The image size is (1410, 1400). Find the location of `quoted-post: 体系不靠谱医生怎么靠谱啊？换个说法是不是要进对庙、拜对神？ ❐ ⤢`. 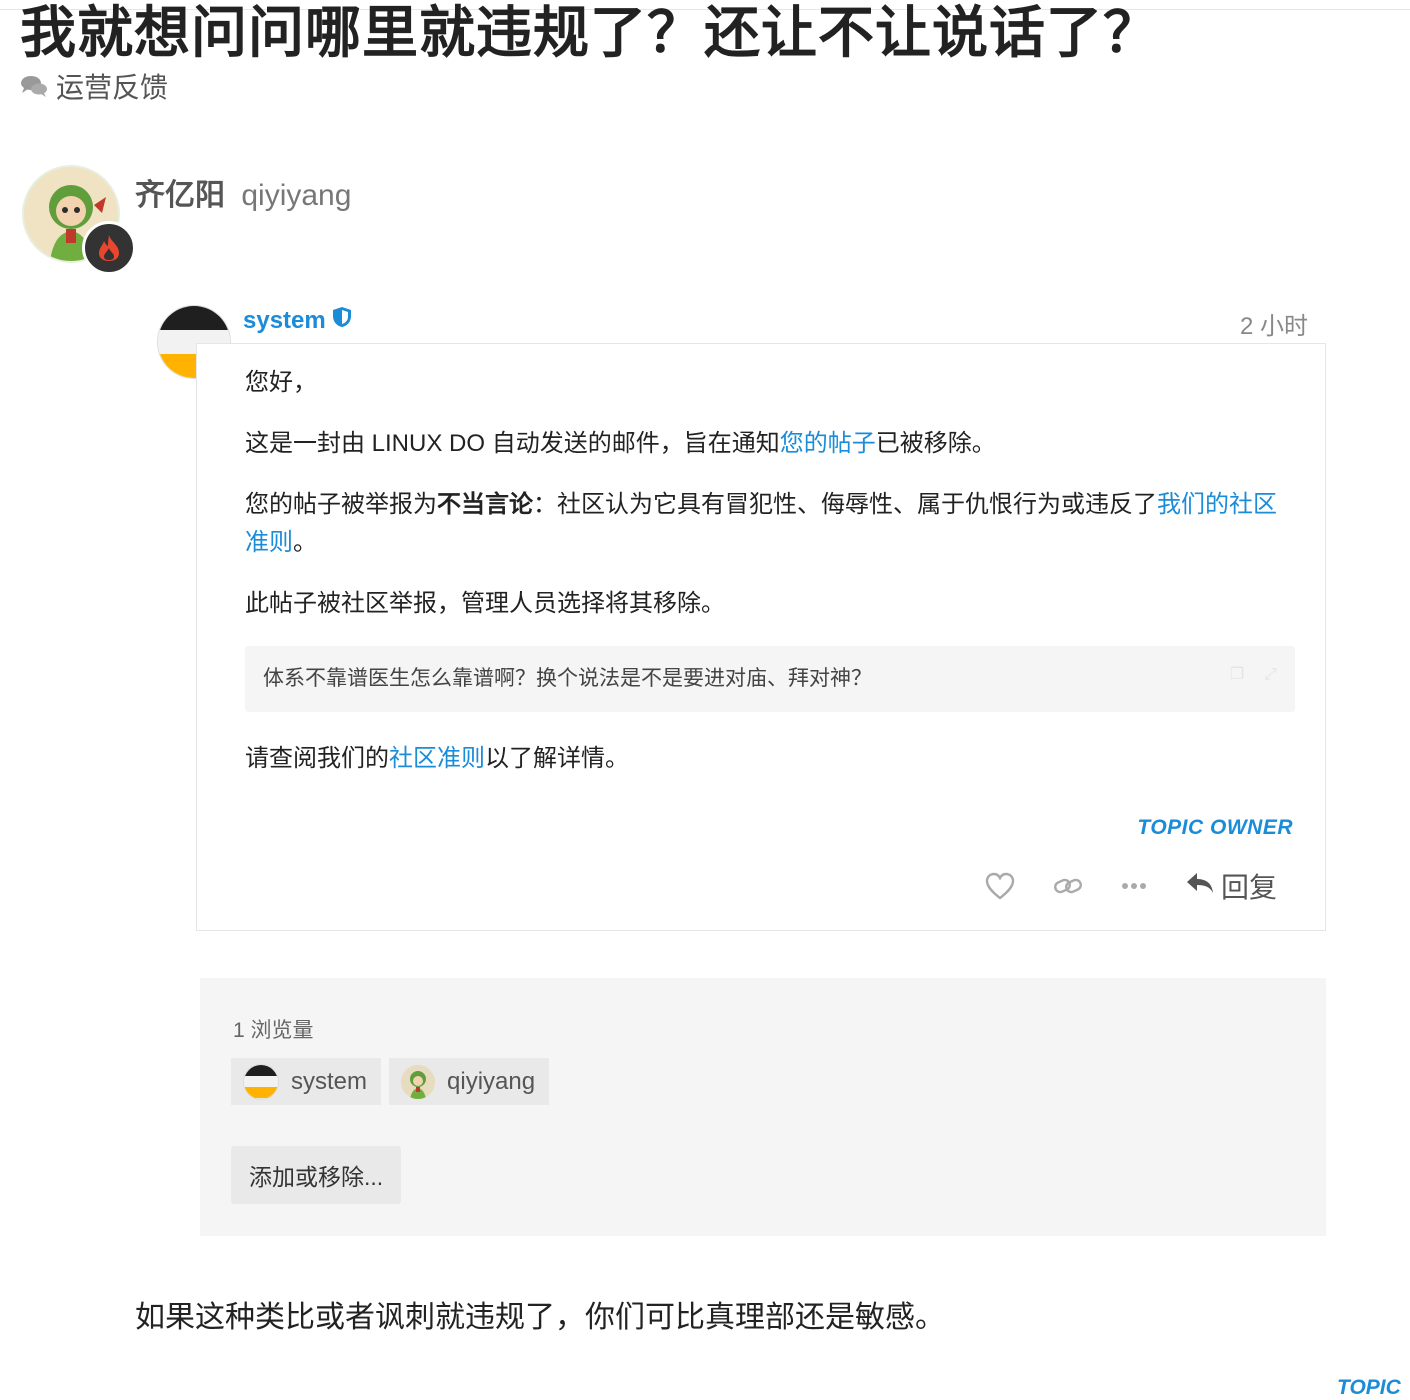

quoted-post: 体系不靠谱医生怎么靠谱啊？换个说法是不是要进对庙、拜对神？ ❐ ⤢ is located at coordinates (770, 679).